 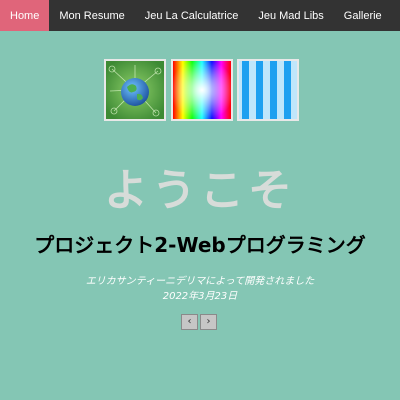 What do you see at coordinates (192, 15) in the screenshot?
I see `nav-calculatrice: Jeu La Calculatrice` at bounding box center [192, 15].